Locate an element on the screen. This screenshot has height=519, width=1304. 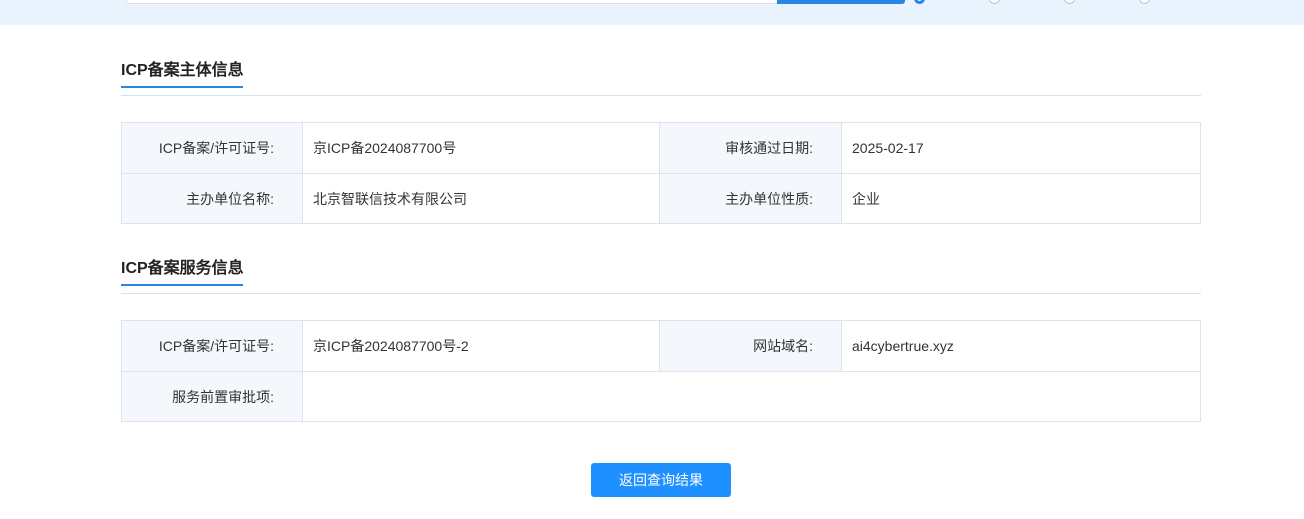
search-button is located at coordinates (841, 2).